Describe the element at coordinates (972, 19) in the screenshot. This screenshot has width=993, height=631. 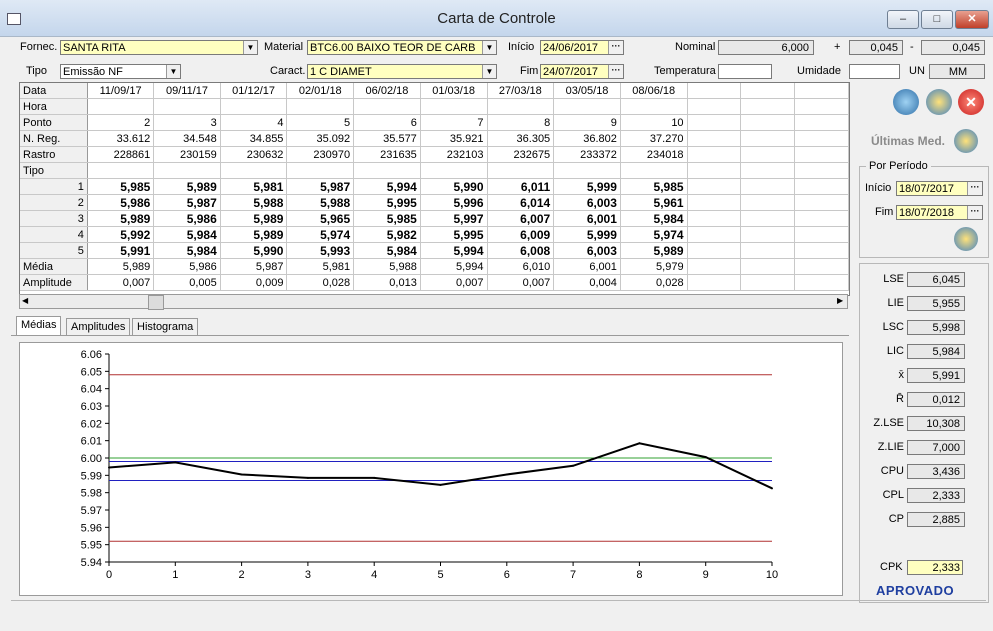
I see `close-button: ✕` at that location.